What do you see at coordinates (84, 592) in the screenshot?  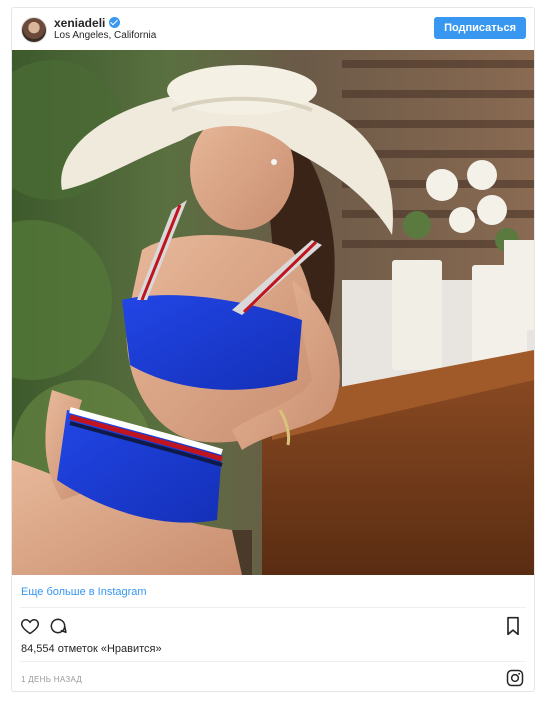 I see `more-on-instagram-link: Еще больше в Instagram` at bounding box center [84, 592].